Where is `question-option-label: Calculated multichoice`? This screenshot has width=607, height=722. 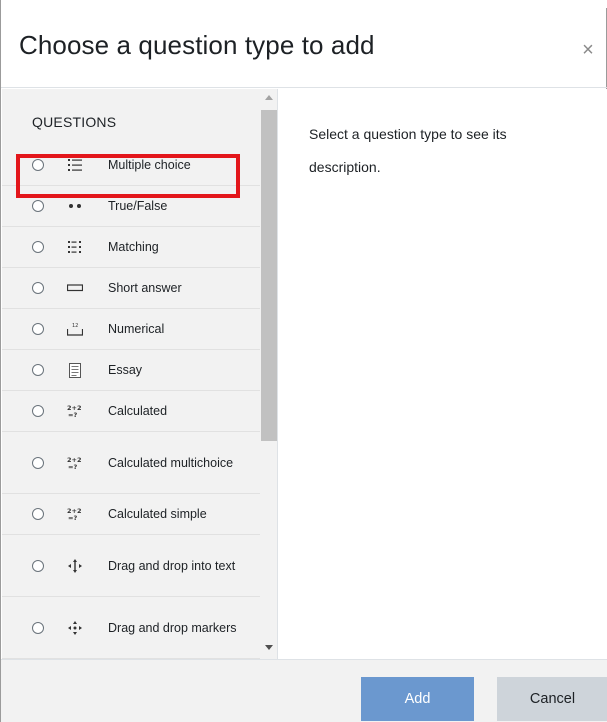 question-option-label: Calculated multichoice is located at coordinates (171, 462).